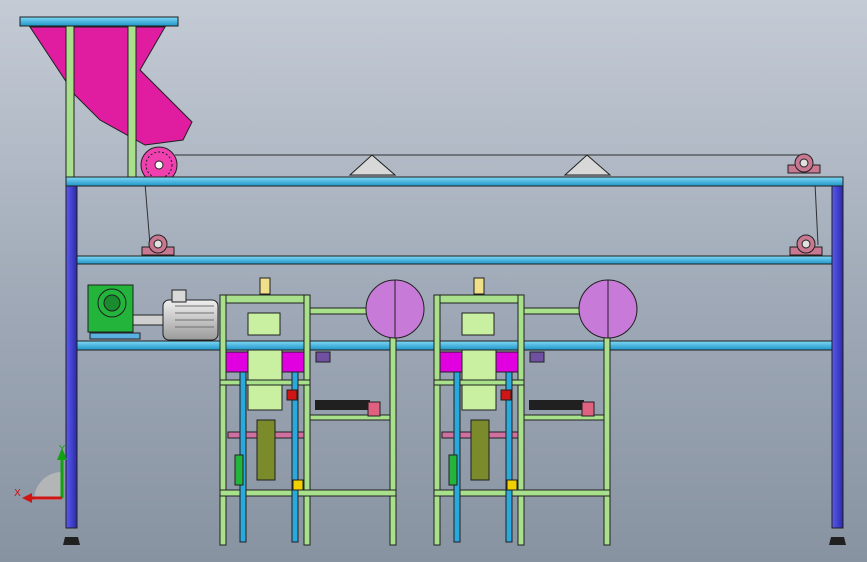 The width and height of the screenshot is (867, 562). I want to click on gearbox-icon, so click(114, 312).